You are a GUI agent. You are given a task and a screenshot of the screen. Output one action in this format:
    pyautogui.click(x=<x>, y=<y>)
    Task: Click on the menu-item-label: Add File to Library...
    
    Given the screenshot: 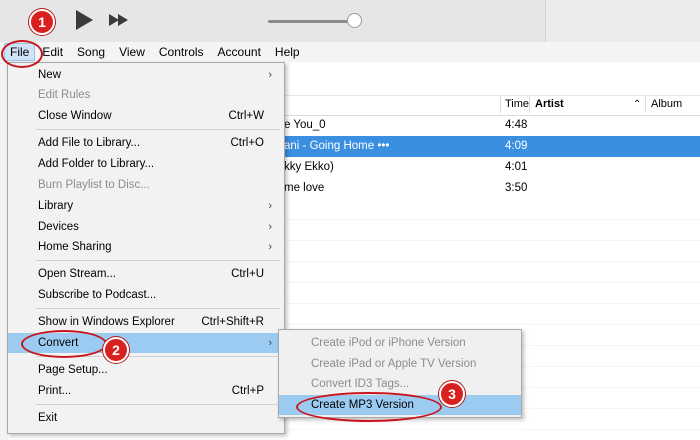 What is the action you would take?
    pyautogui.click(x=89, y=143)
    